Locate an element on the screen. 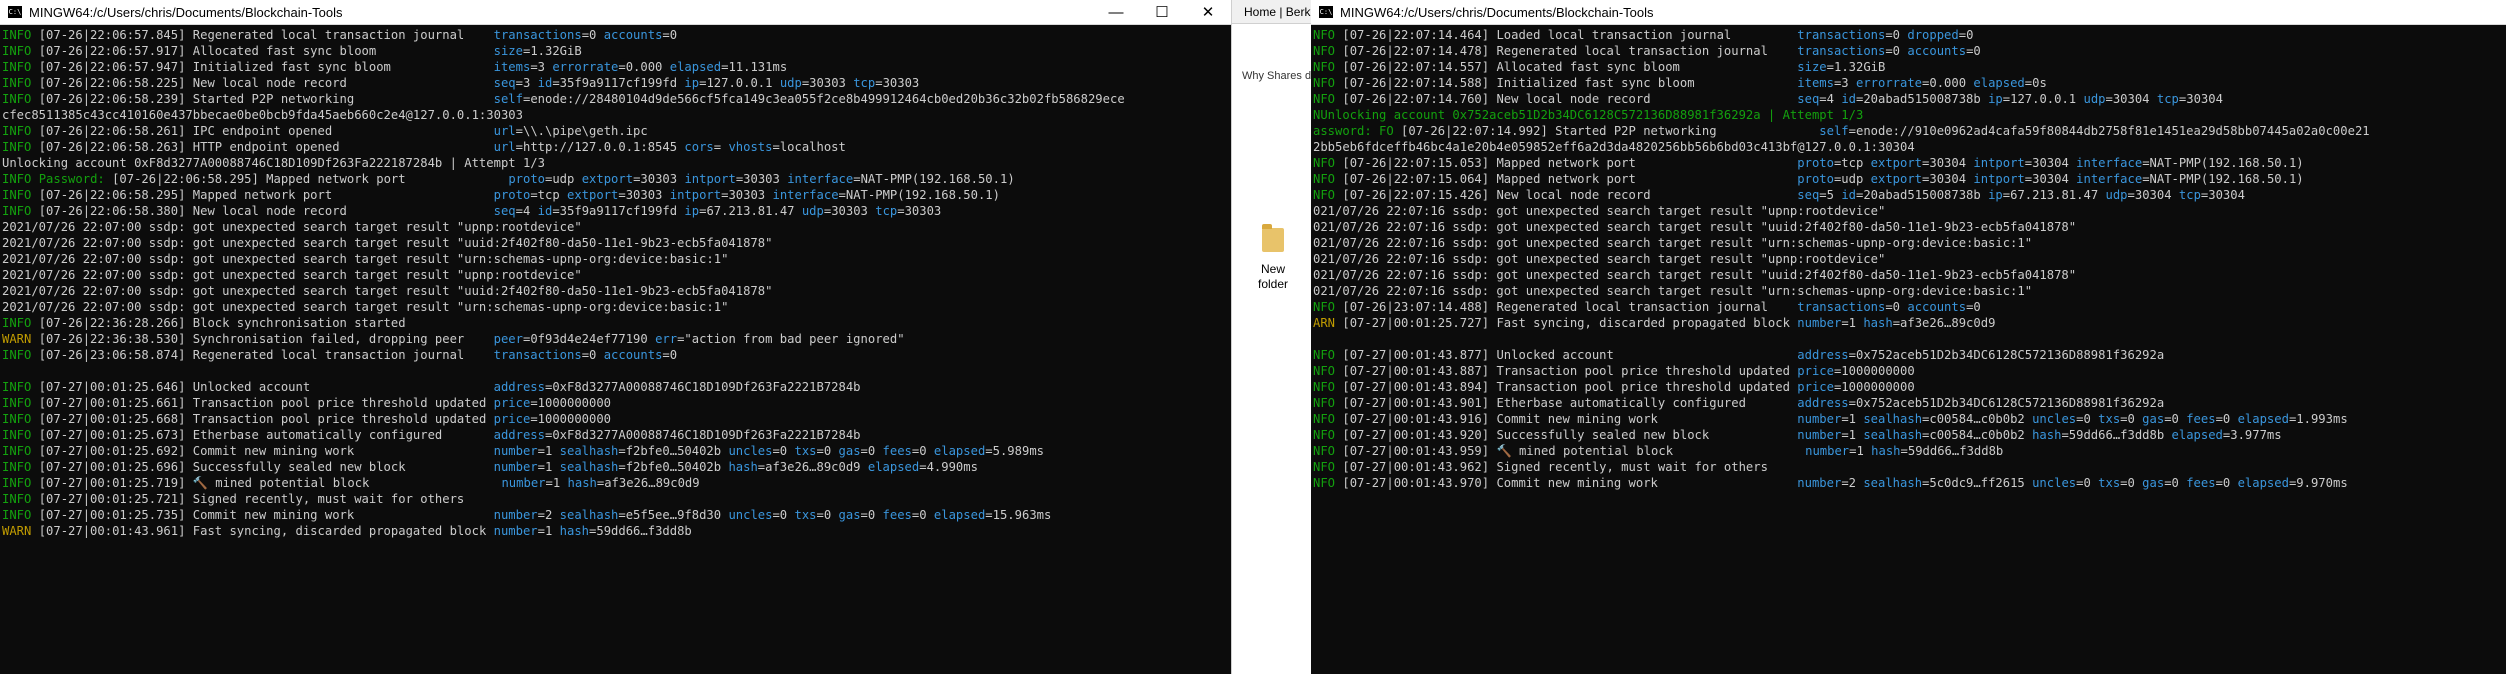 Image resolution: width=2506 pixels, height=674 pixels. console-text: =1000000000 is located at coordinates (571, 403).